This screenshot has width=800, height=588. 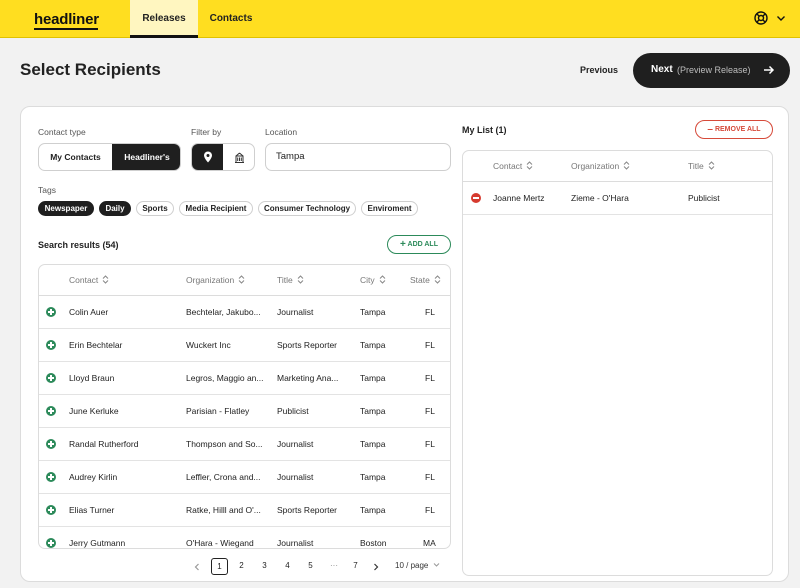 What do you see at coordinates (115, 208) in the screenshot?
I see `tag-daily: Daily` at bounding box center [115, 208].